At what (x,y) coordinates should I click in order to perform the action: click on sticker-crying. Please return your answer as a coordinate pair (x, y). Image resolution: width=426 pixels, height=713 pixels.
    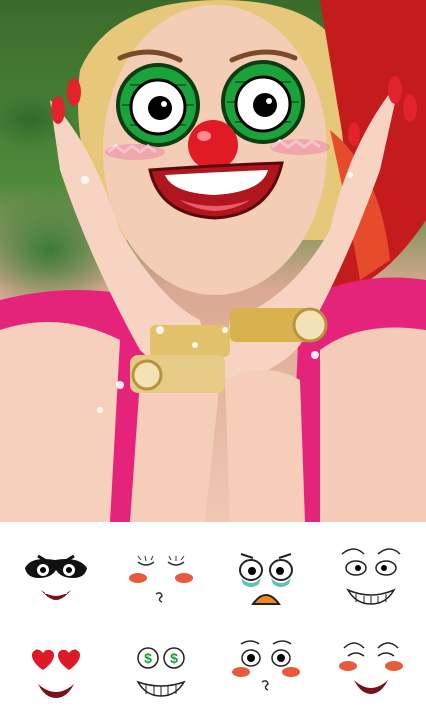
    Looking at the image, I should click on (266, 576).